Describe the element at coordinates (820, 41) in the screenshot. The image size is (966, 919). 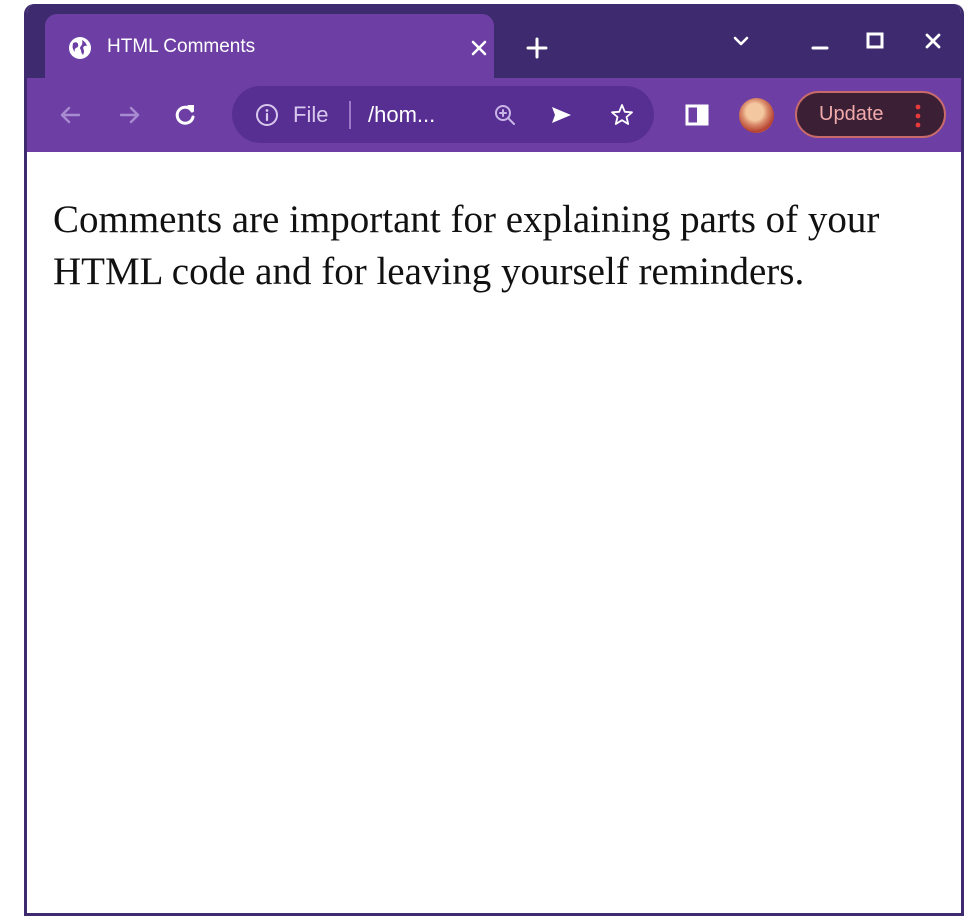
I see `minimize-icon` at that location.